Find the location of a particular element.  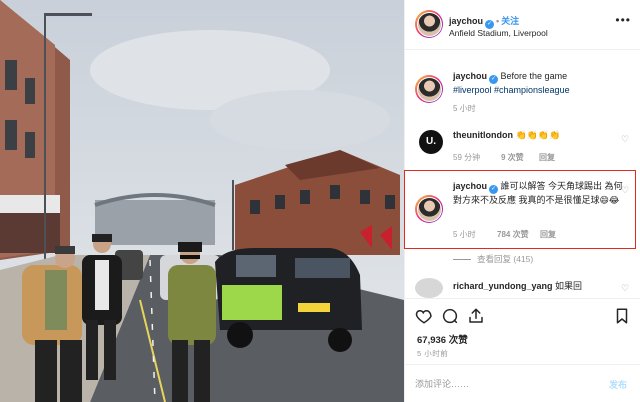

comment-username: richard_yundong_yang is located at coordinates (503, 286).